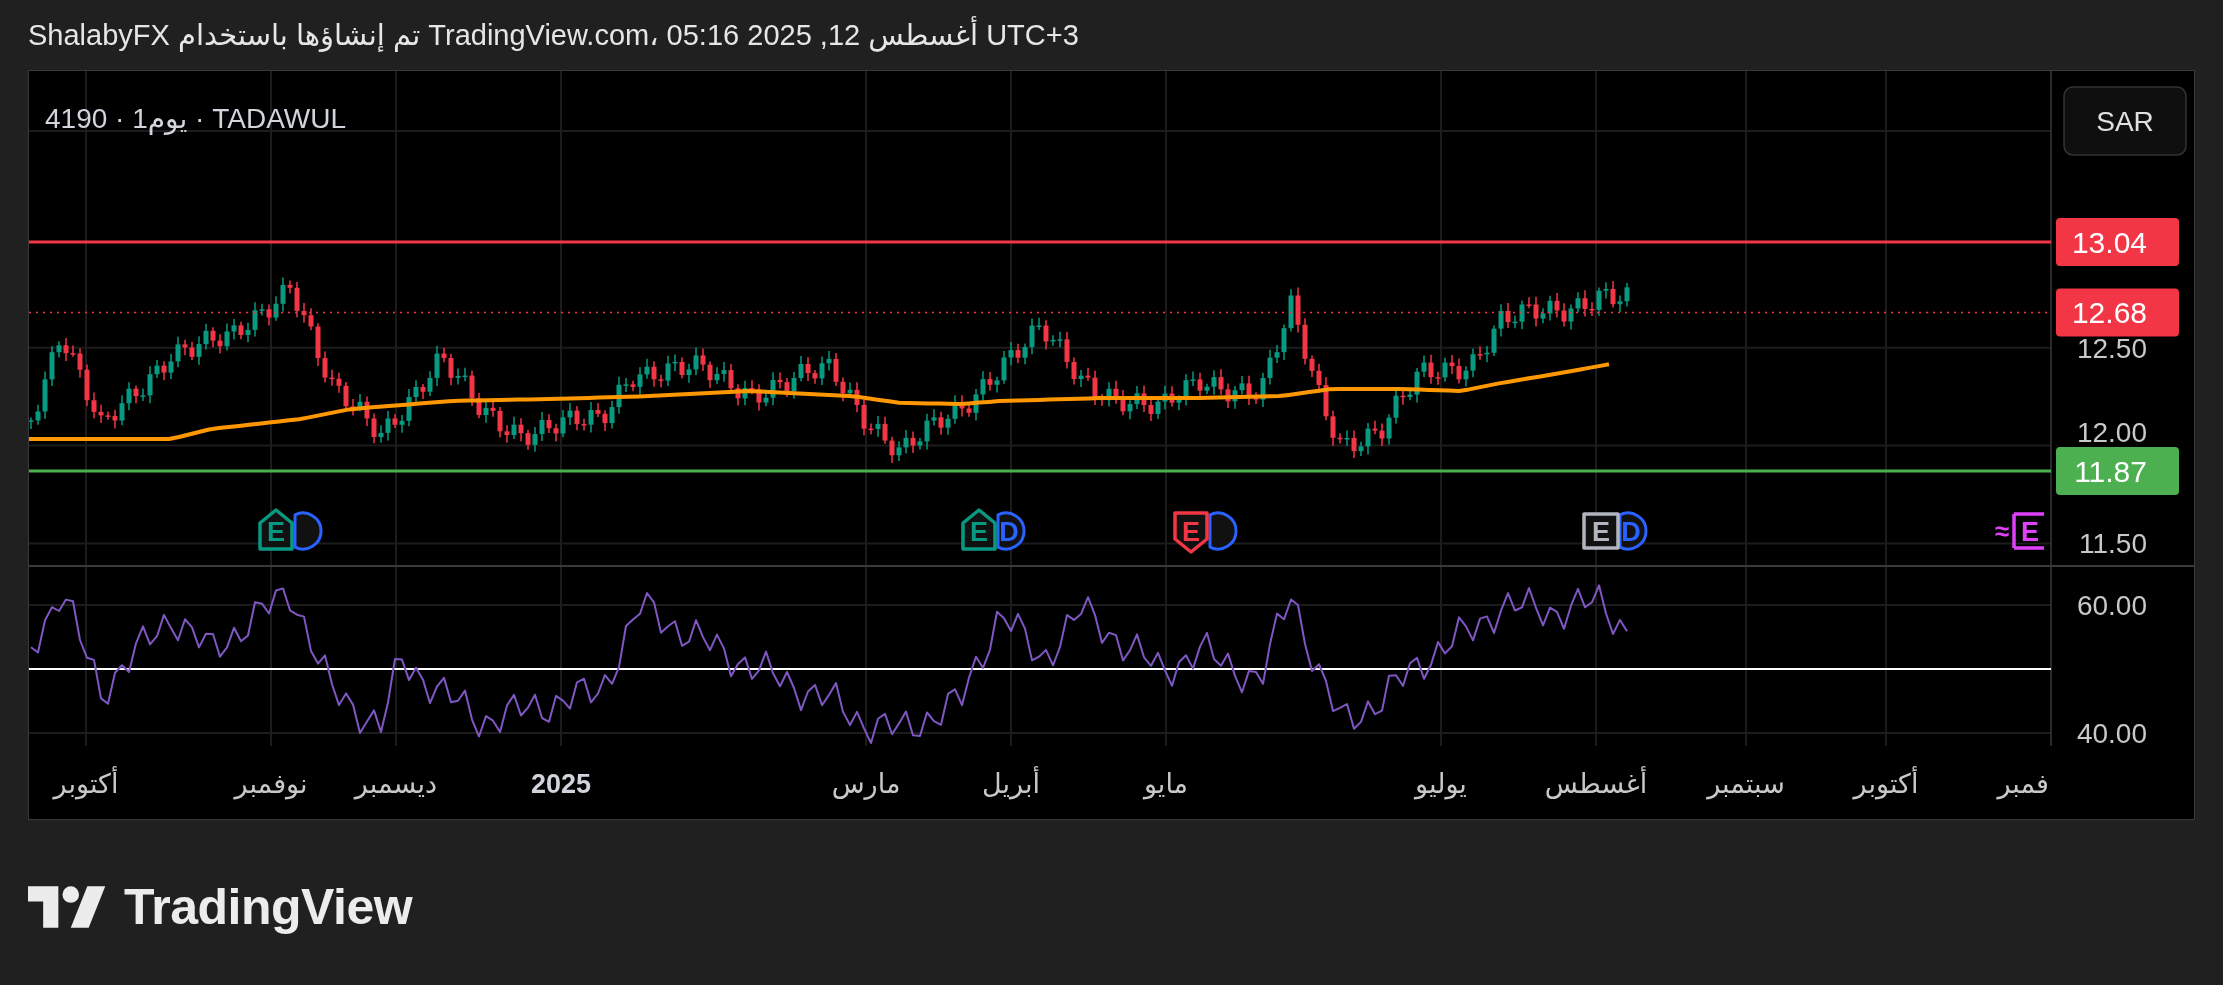 The width and height of the screenshot is (2223, 985). Describe the element at coordinates (1441, 784) in the screenshot. I see `time-axis-label: يوليو` at that location.